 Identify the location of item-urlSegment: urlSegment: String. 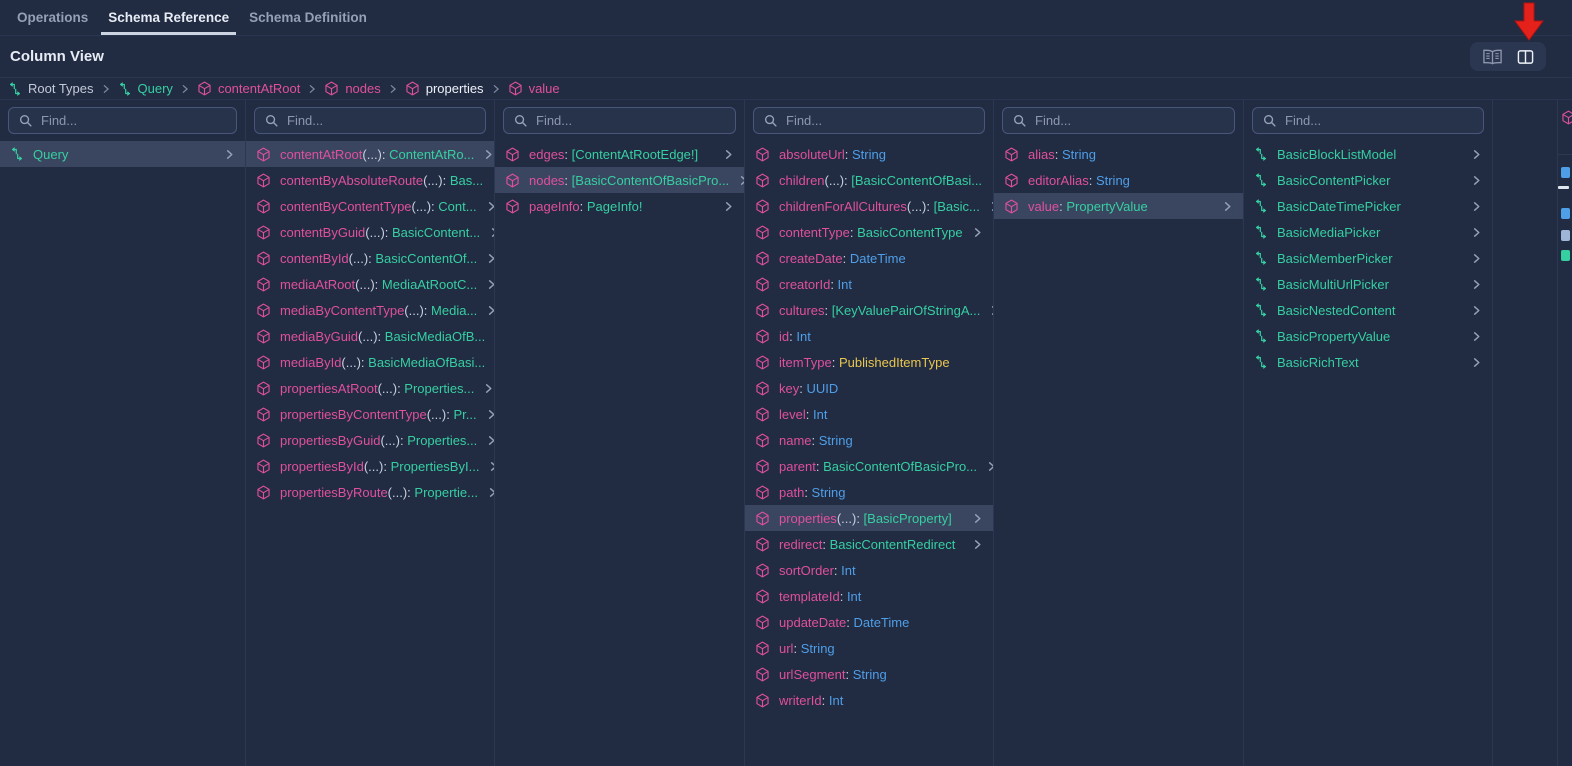
(869, 674).